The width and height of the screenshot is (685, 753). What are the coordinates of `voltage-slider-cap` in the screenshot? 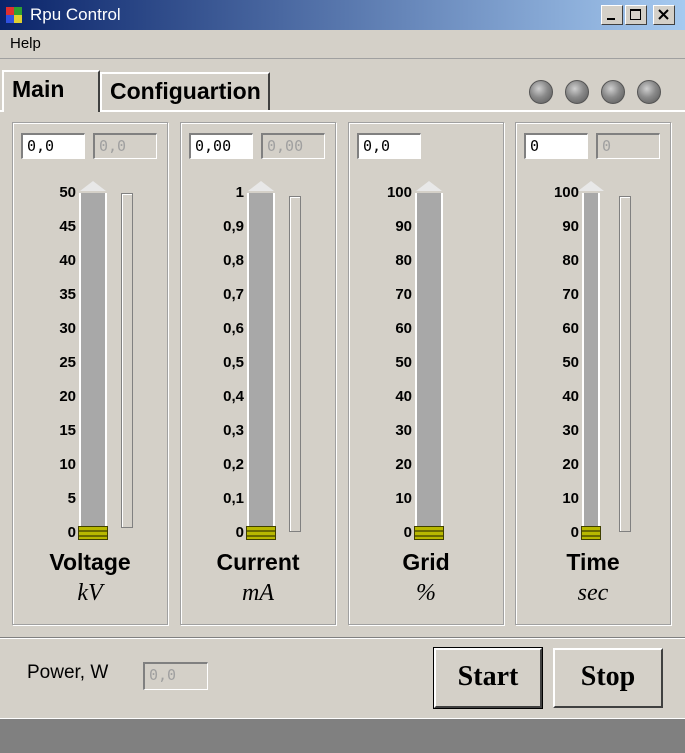 It's located at (93, 186).